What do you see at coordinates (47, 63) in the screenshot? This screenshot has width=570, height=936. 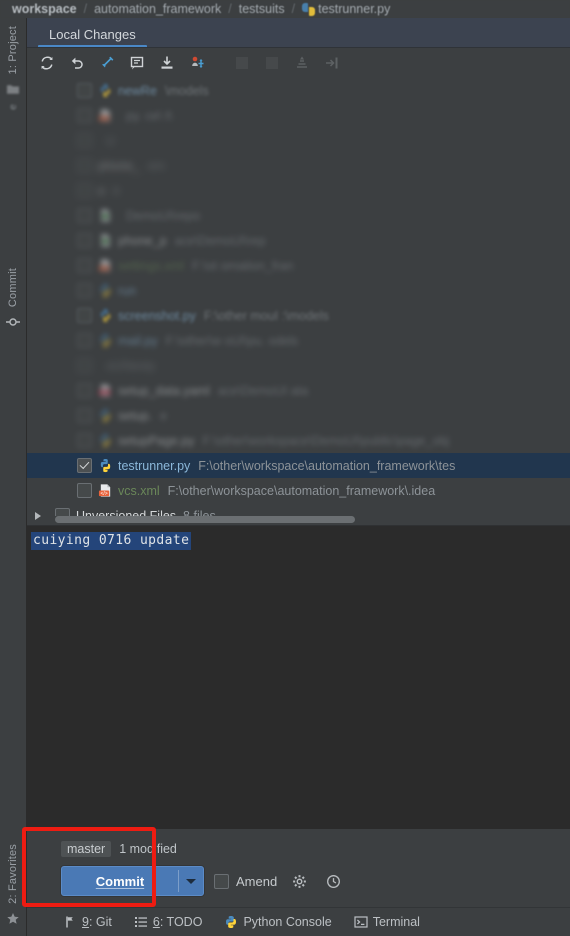 I see `refresh-changes-icon` at bounding box center [47, 63].